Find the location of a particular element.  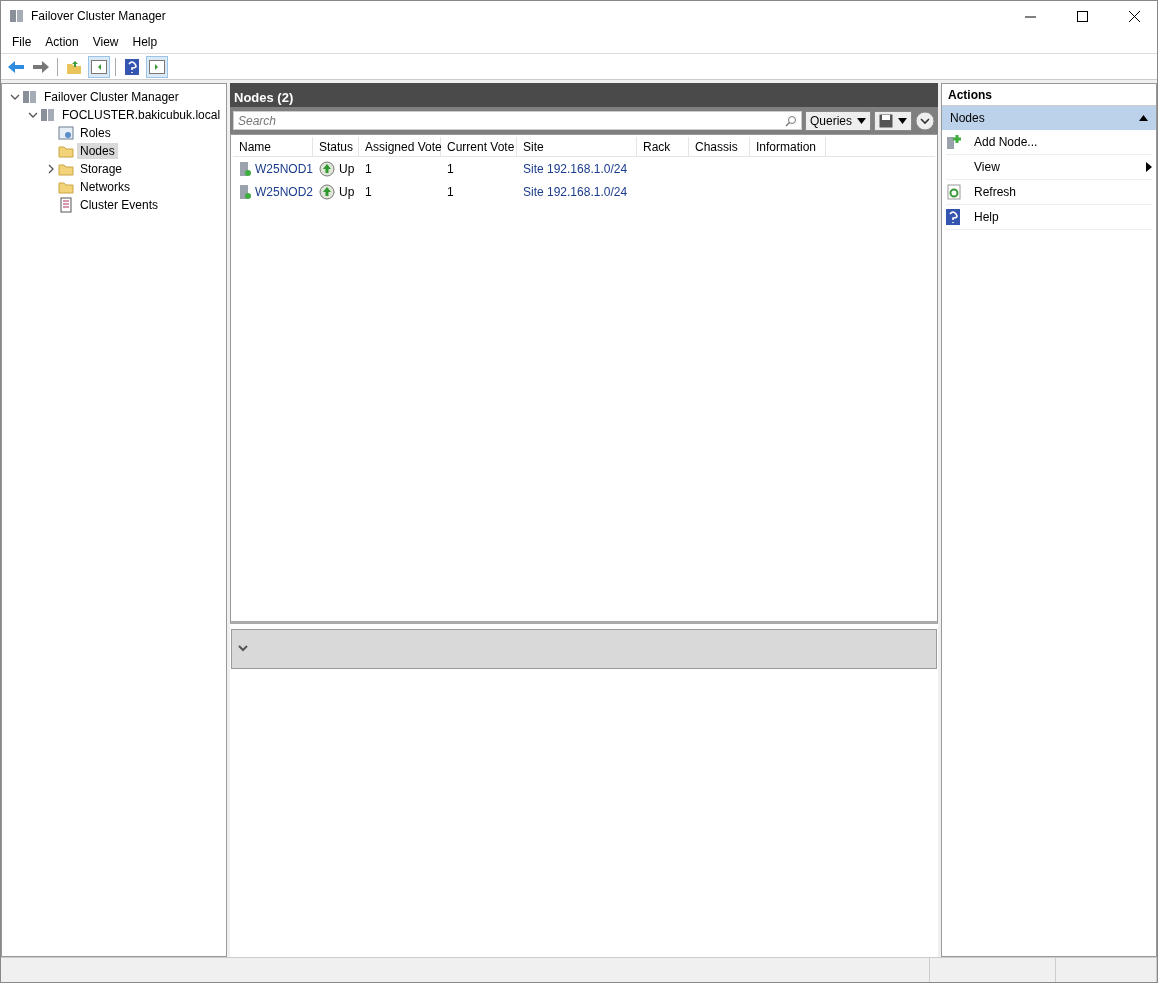

chevron-right-icon is located at coordinates (51, 169).